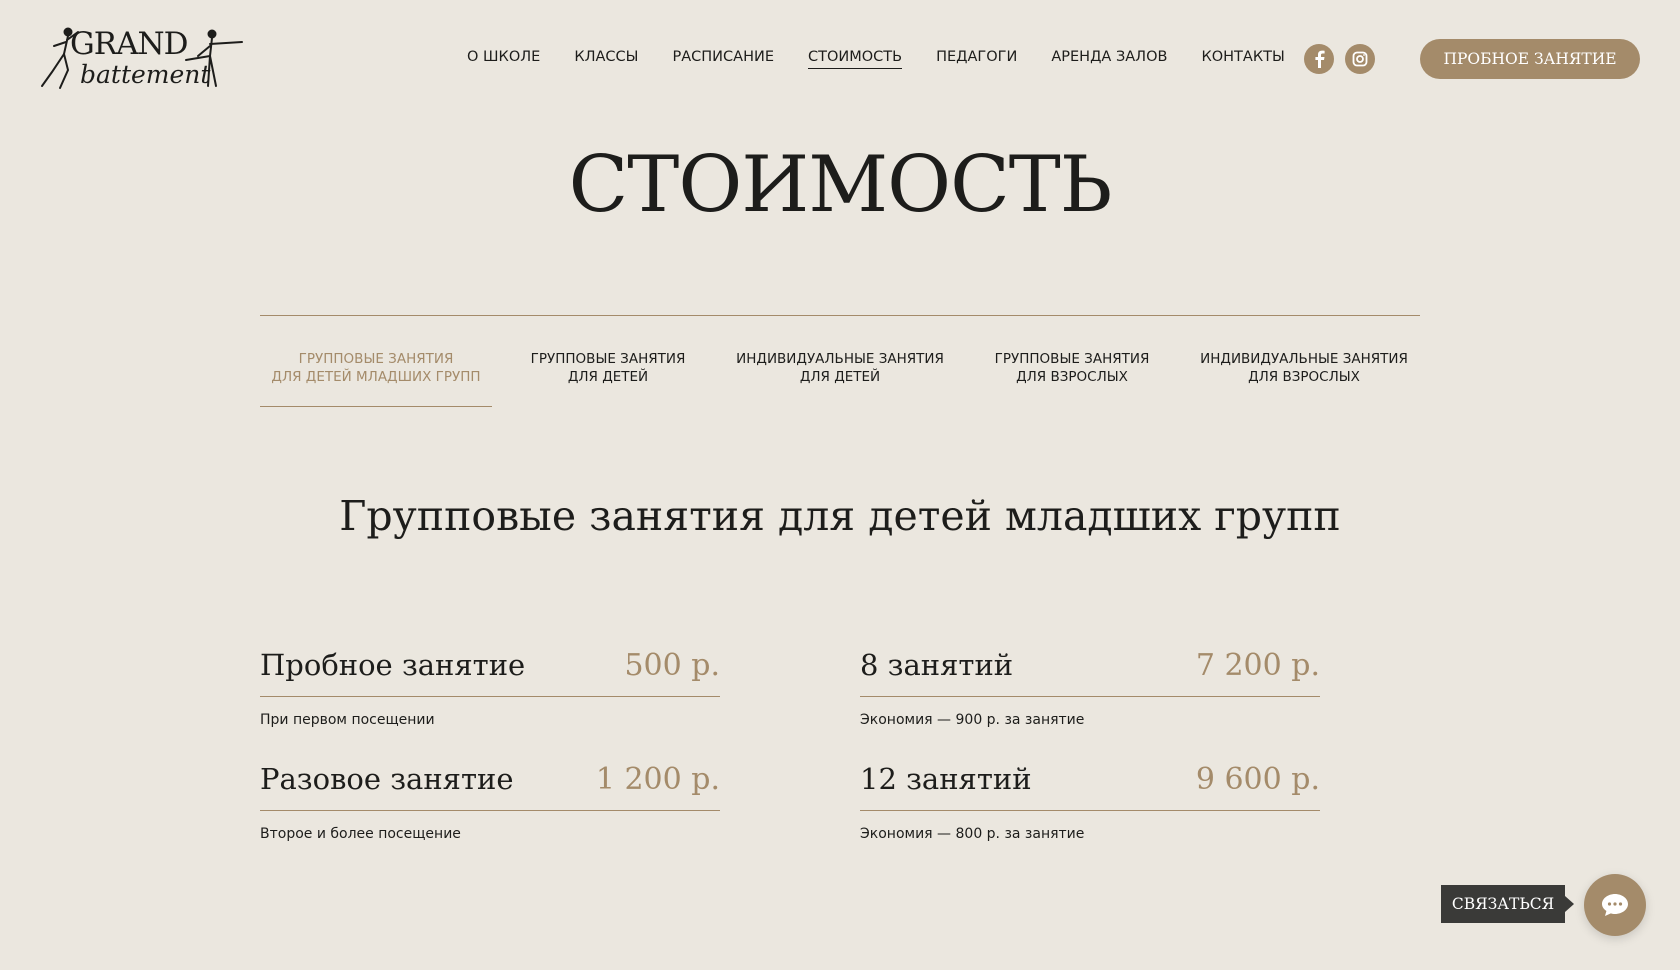  What do you see at coordinates (657, 779) in the screenshot?
I see `price-value: 1 200 р.` at bounding box center [657, 779].